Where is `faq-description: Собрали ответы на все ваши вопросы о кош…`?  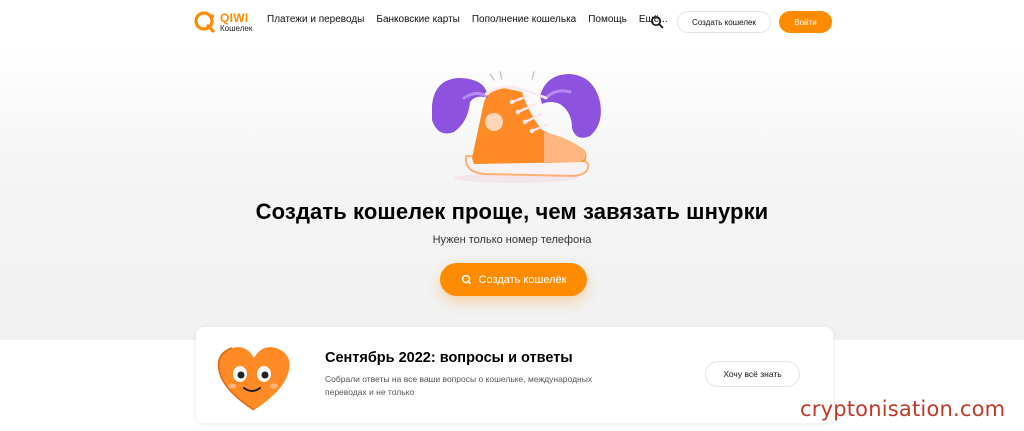
faq-description: Собрали ответы на все ваши вопросы о кош… is located at coordinates (459, 385).